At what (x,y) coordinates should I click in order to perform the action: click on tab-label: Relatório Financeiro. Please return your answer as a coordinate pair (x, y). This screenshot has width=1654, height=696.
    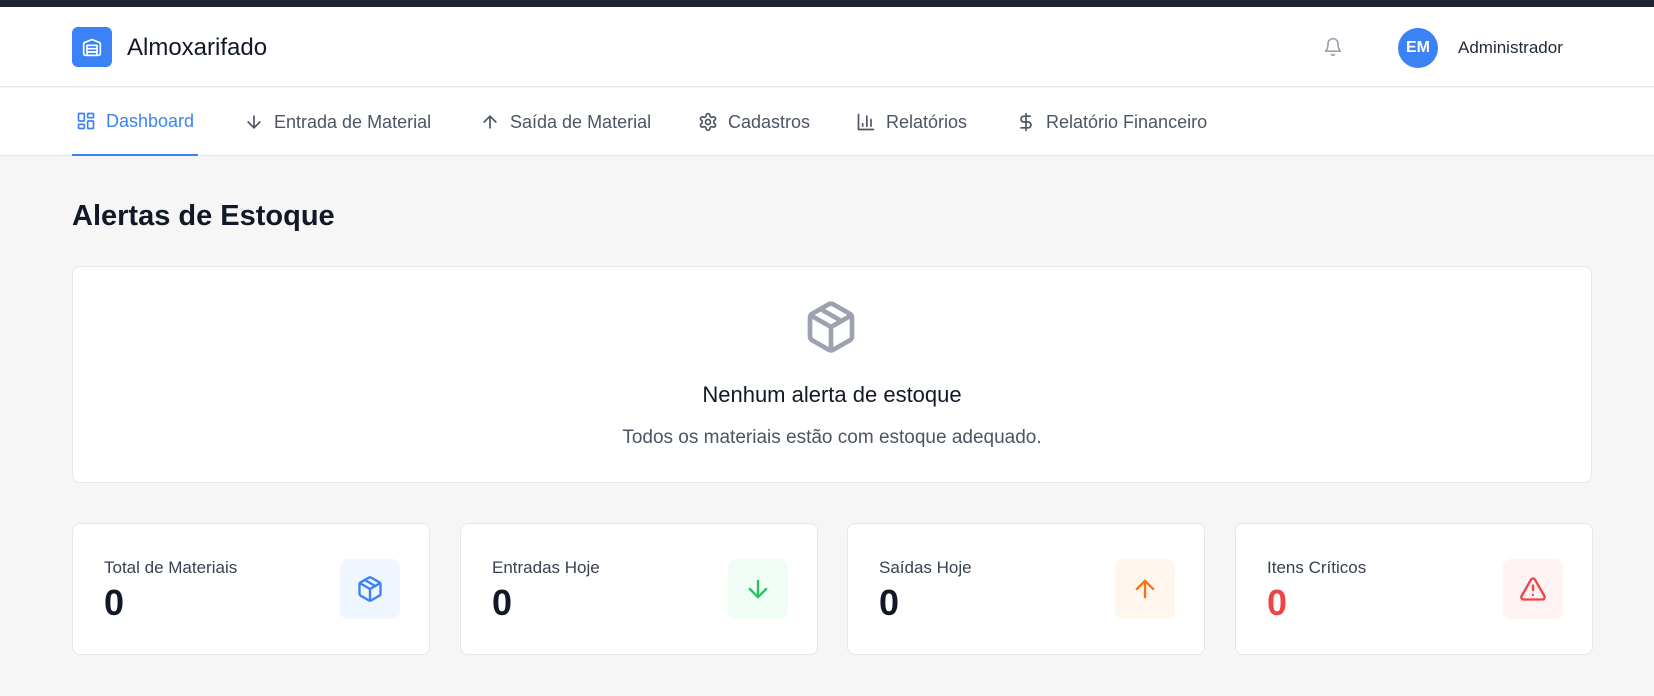
    Looking at the image, I should click on (1127, 121).